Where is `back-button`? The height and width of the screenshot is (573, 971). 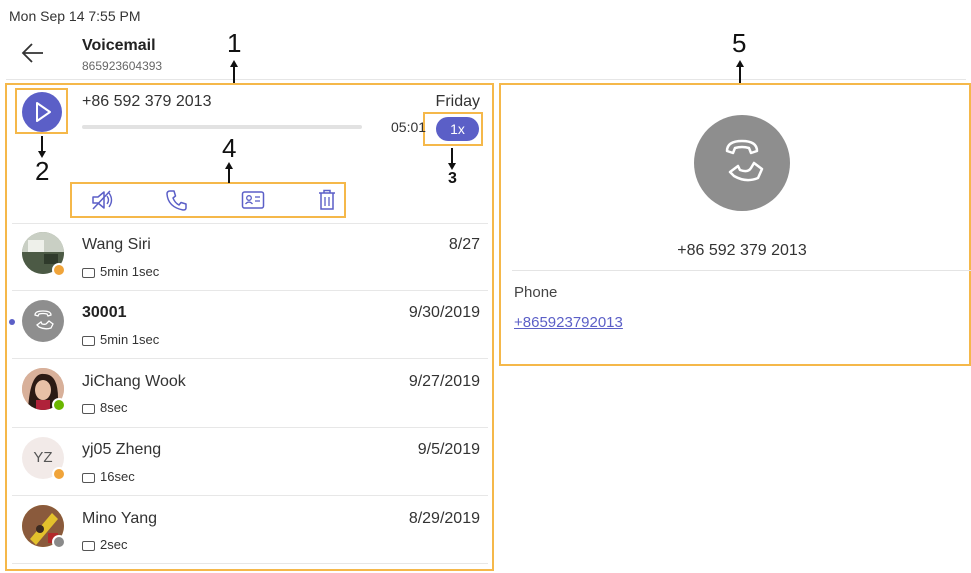 back-button is located at coordinates (32, 53).